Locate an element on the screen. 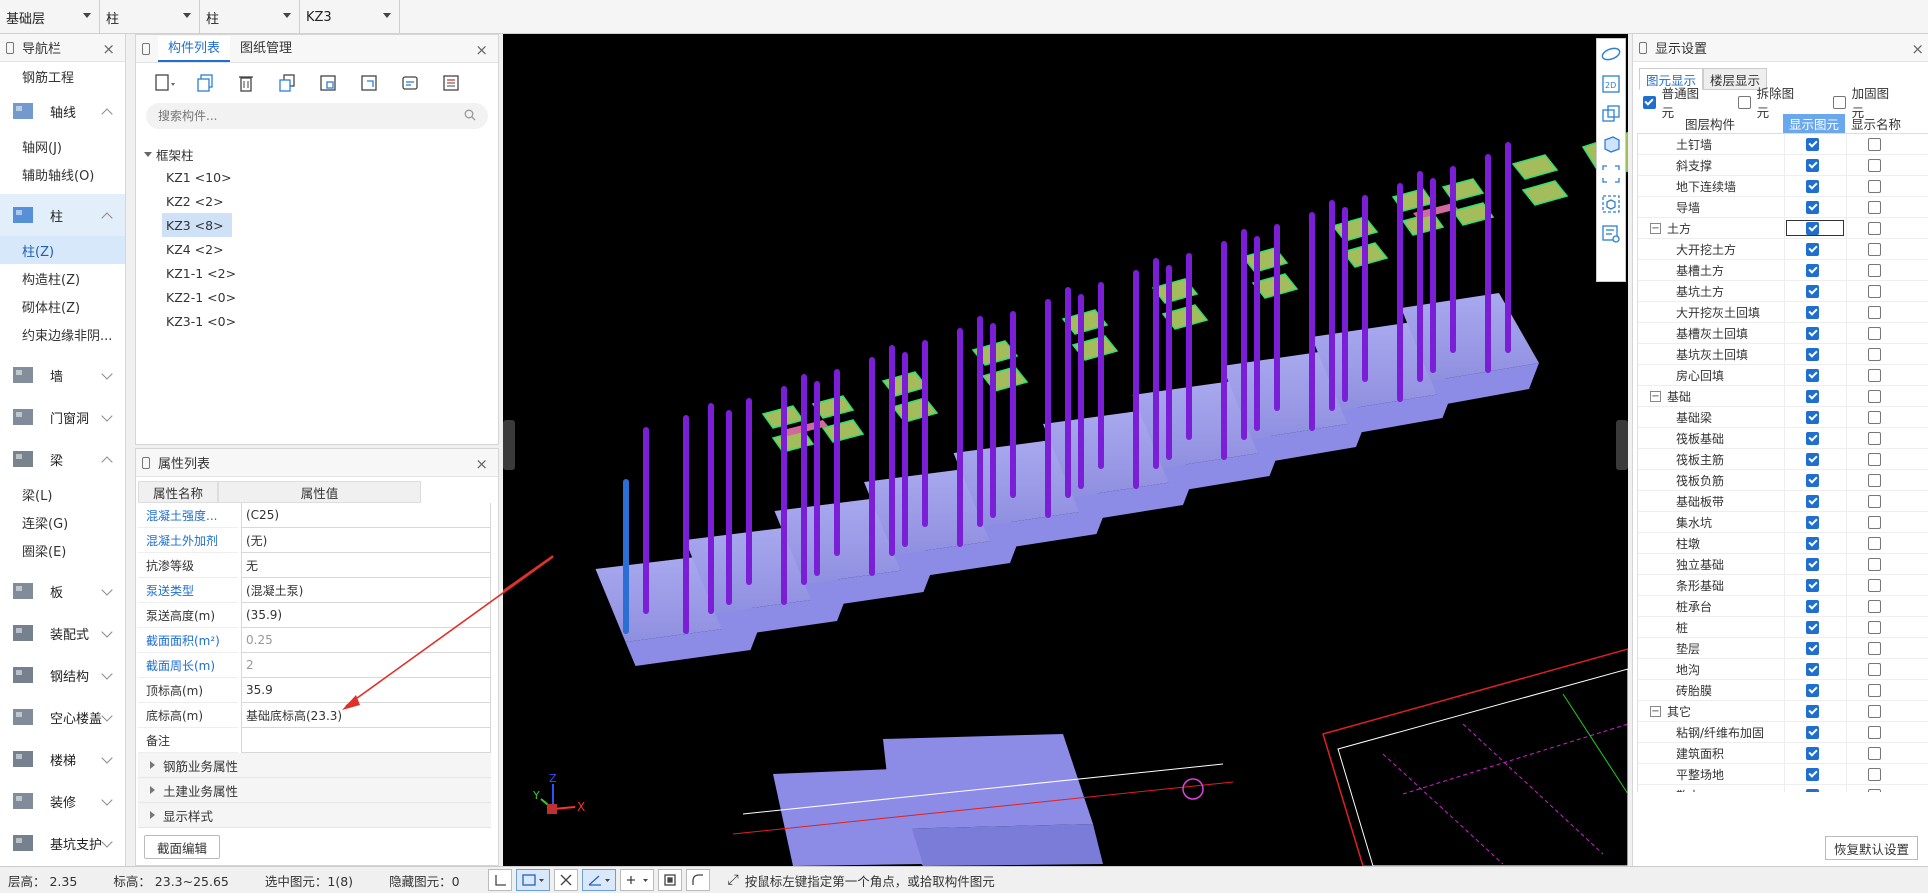  view-settings-icon is located at coordinates (1611, 234).